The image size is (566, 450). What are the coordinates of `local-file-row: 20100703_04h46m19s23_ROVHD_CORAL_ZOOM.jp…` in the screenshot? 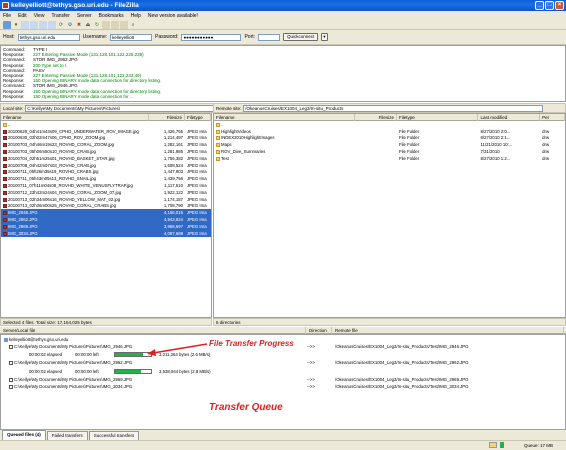 It's located at (106, 144).